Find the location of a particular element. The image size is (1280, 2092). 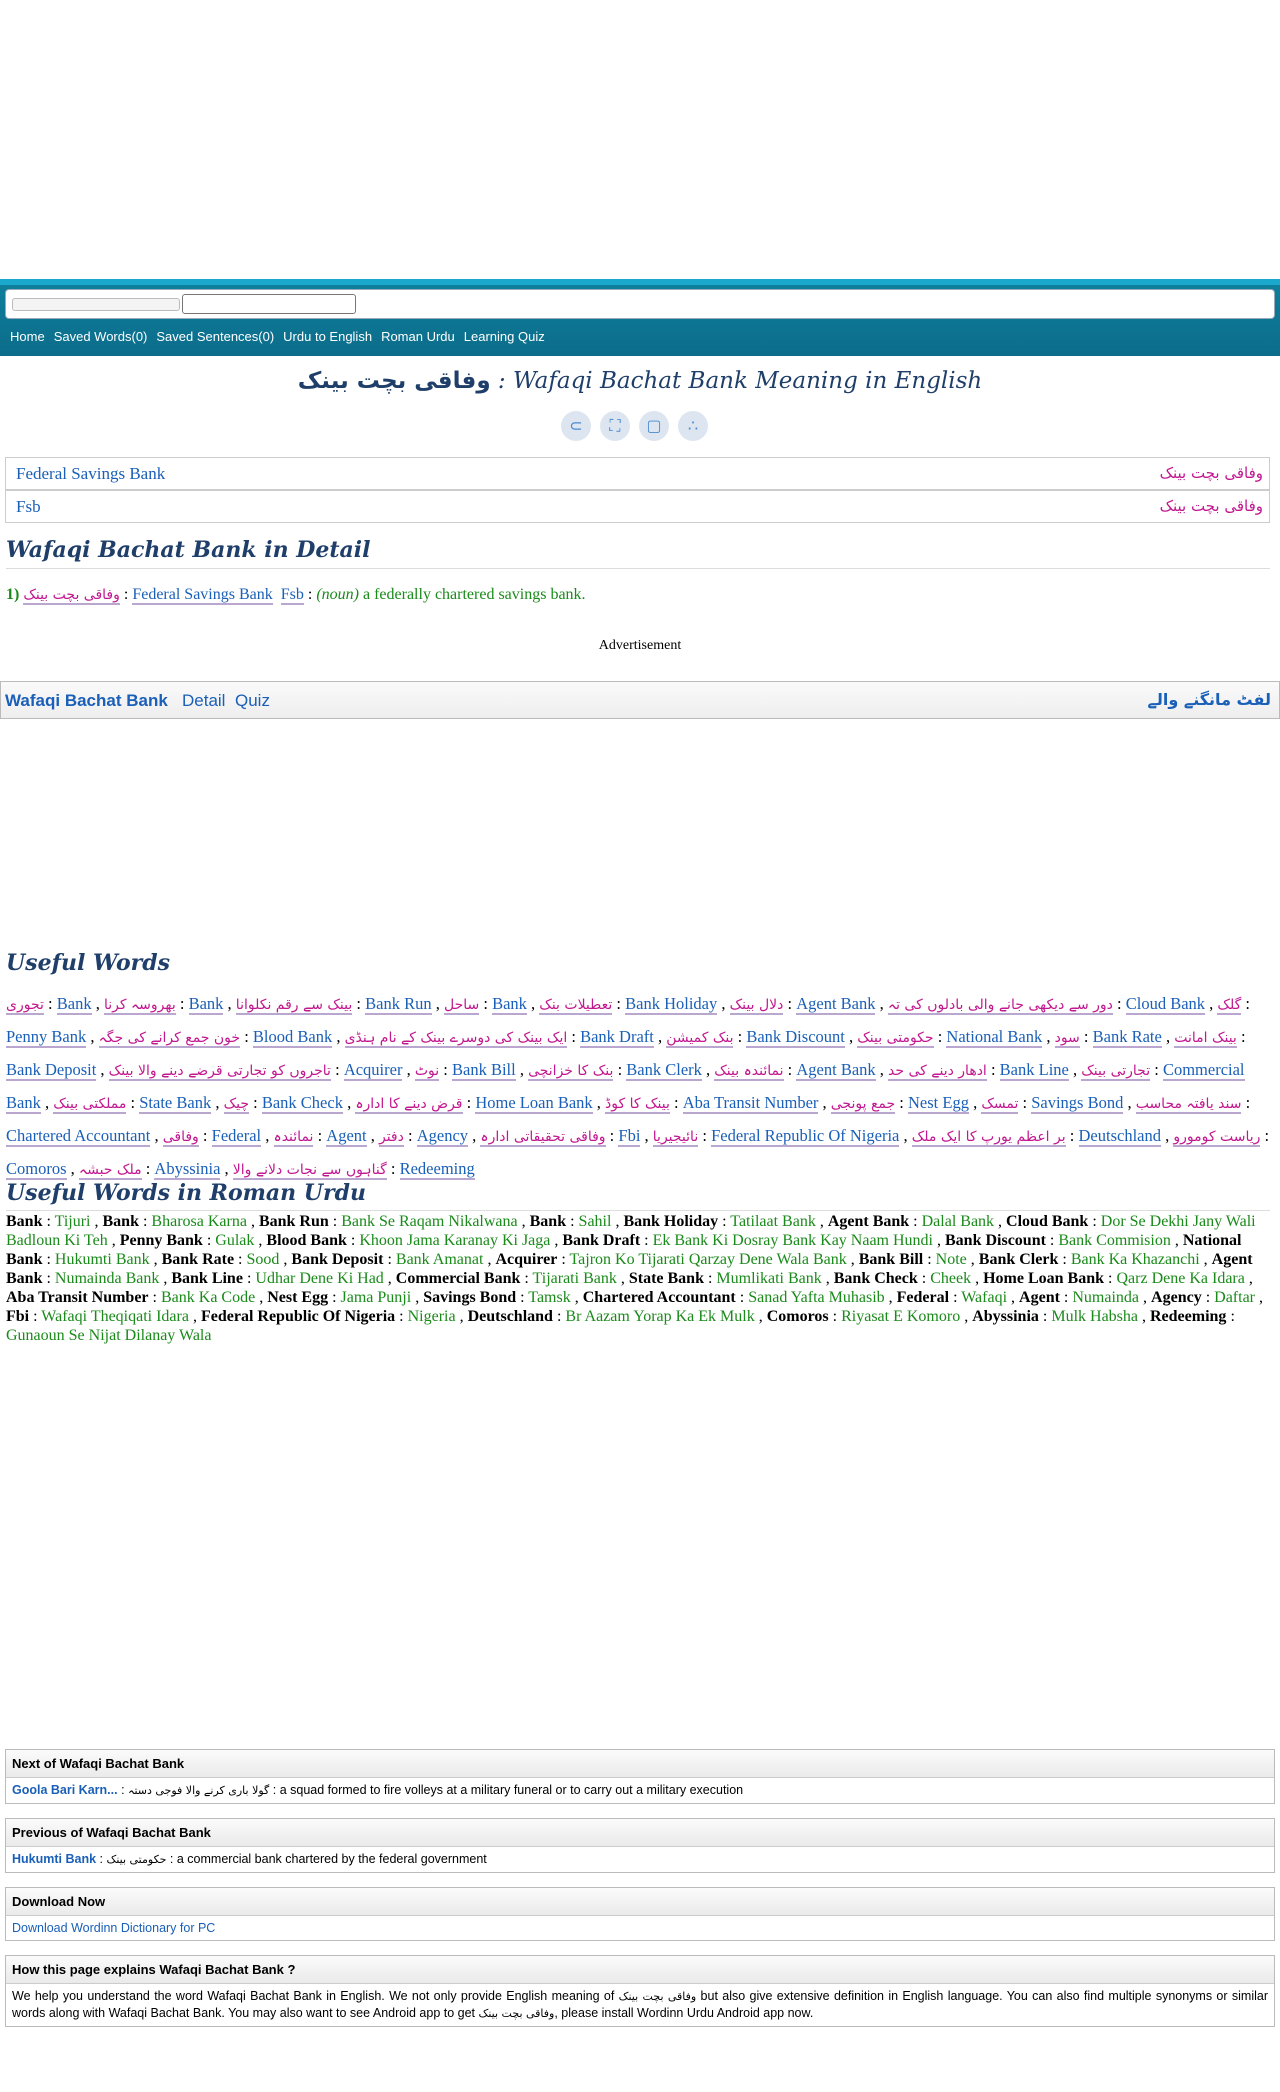

roman-word: Blood Bank is located at coordinates (306, 1240).